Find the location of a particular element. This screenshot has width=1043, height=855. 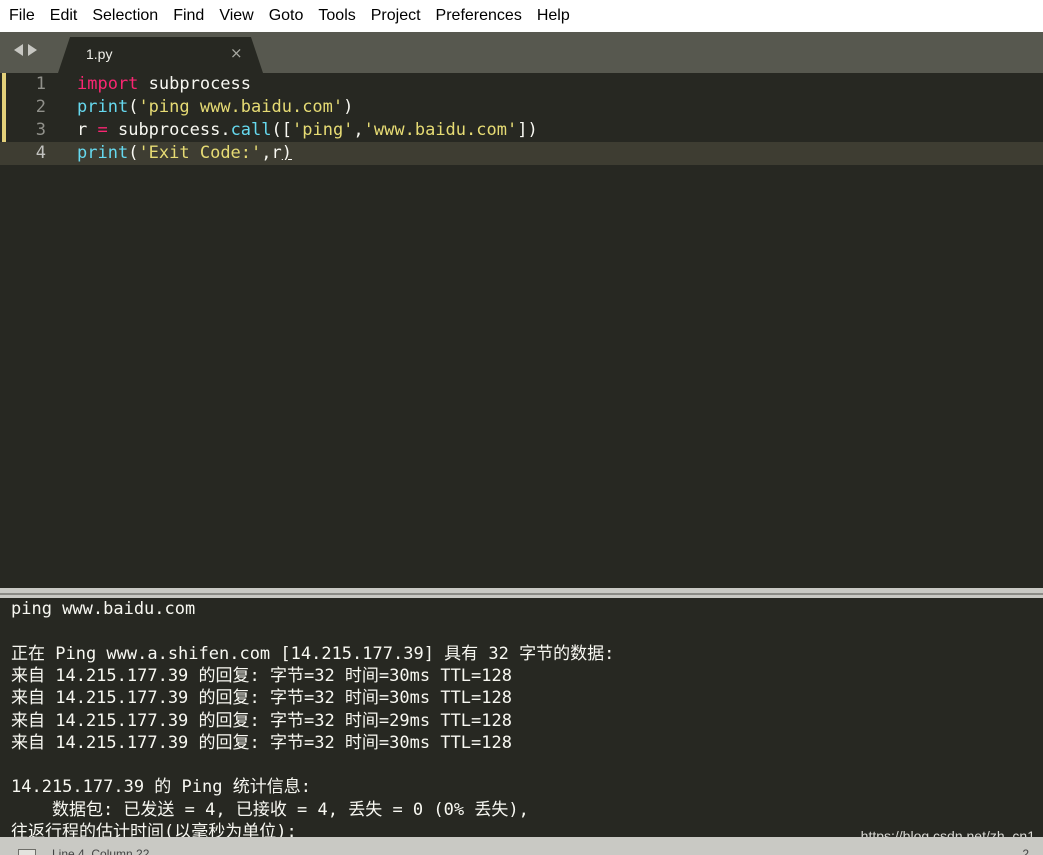

code-token: subprocess is located at coordinates (195, 84).